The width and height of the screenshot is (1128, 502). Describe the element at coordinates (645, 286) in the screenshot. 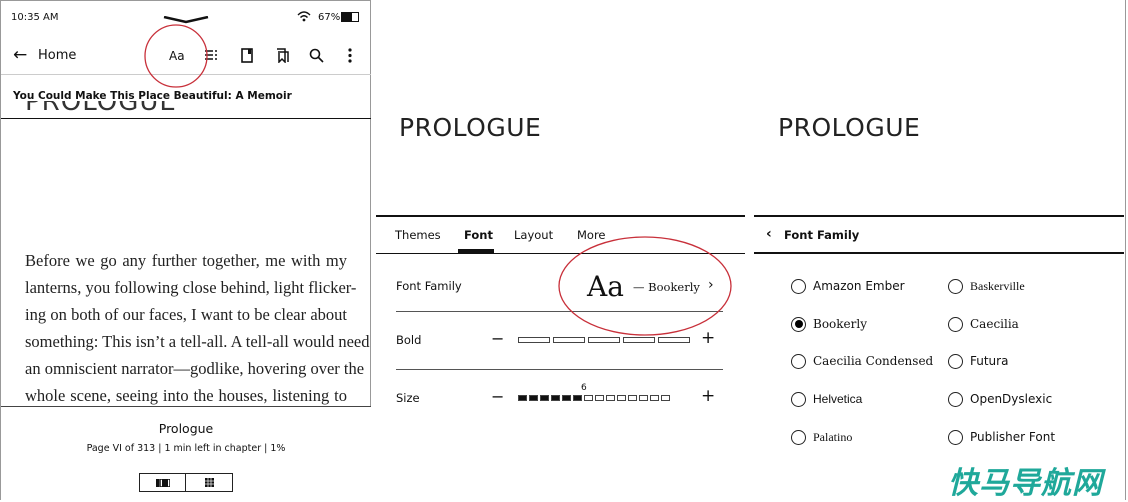

I see `annotation-ellipse` at that location.